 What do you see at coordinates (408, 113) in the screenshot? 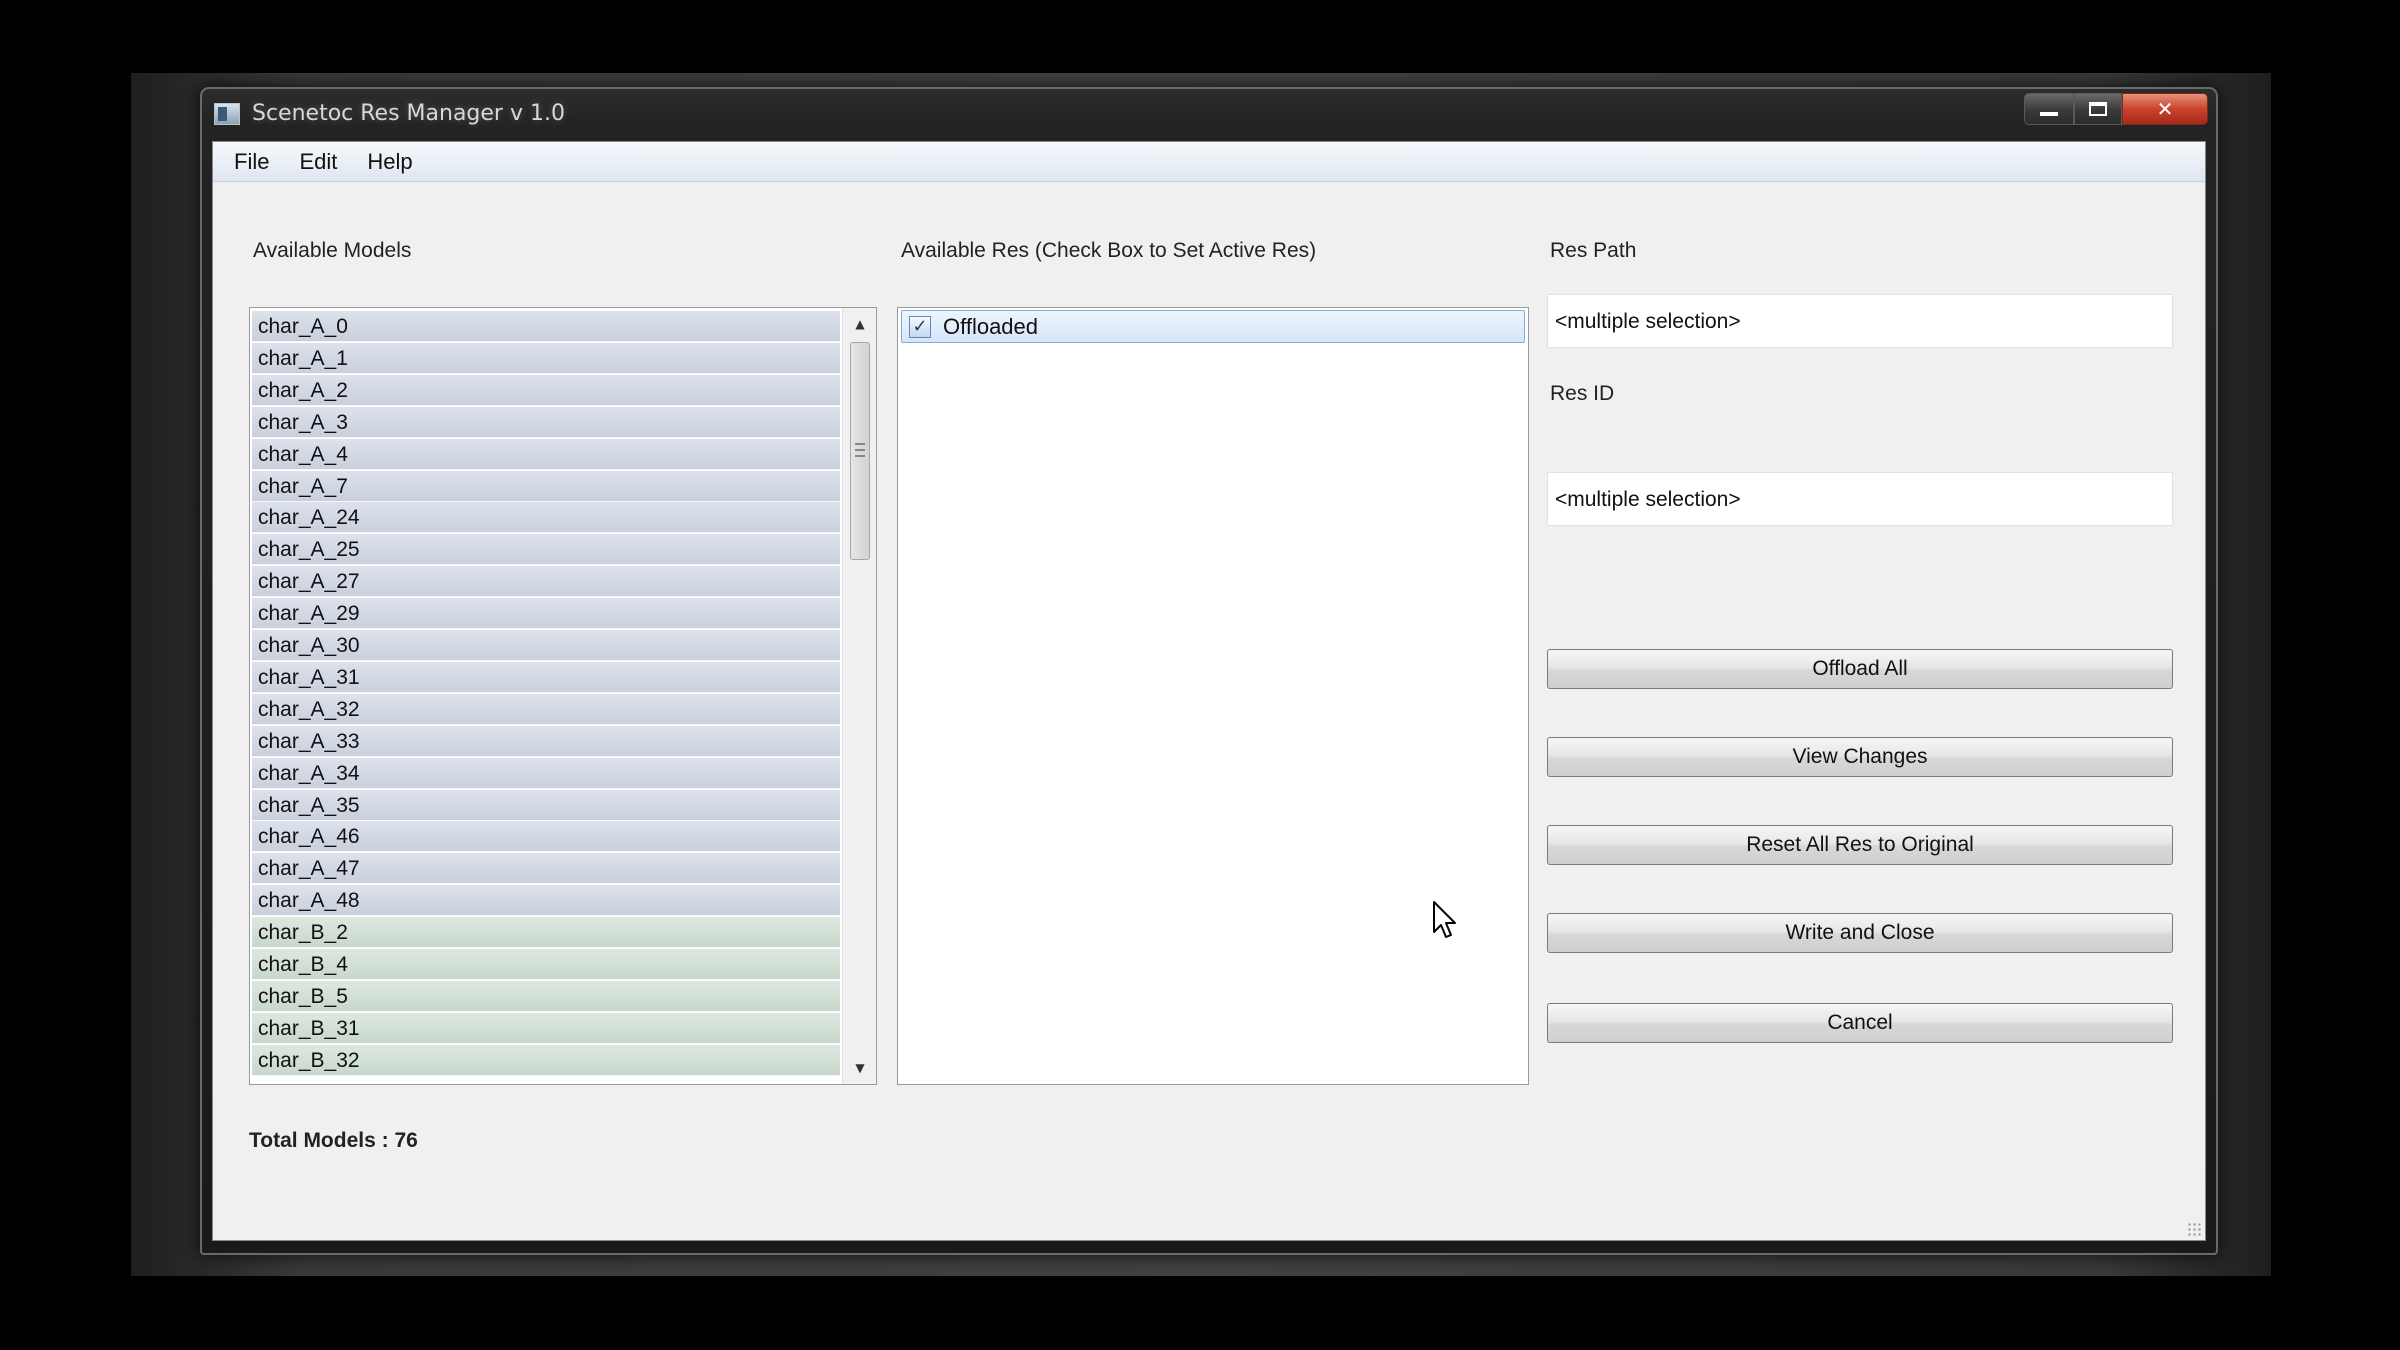
I see `window-title: Scenetoc Res Manager v 1.0` at bounding box center [408, 113].